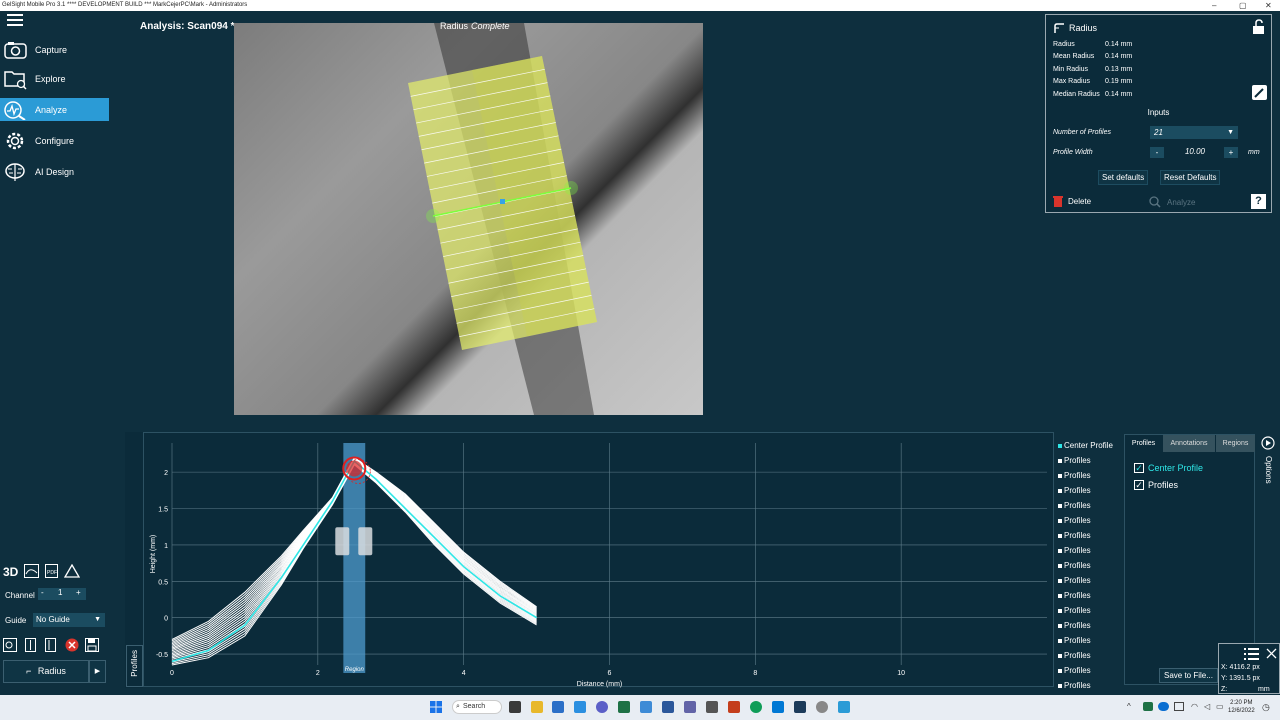  Describe the element at coordinates (54, 78) in the screenshot. I see `nav-explore: Explore` at that location.